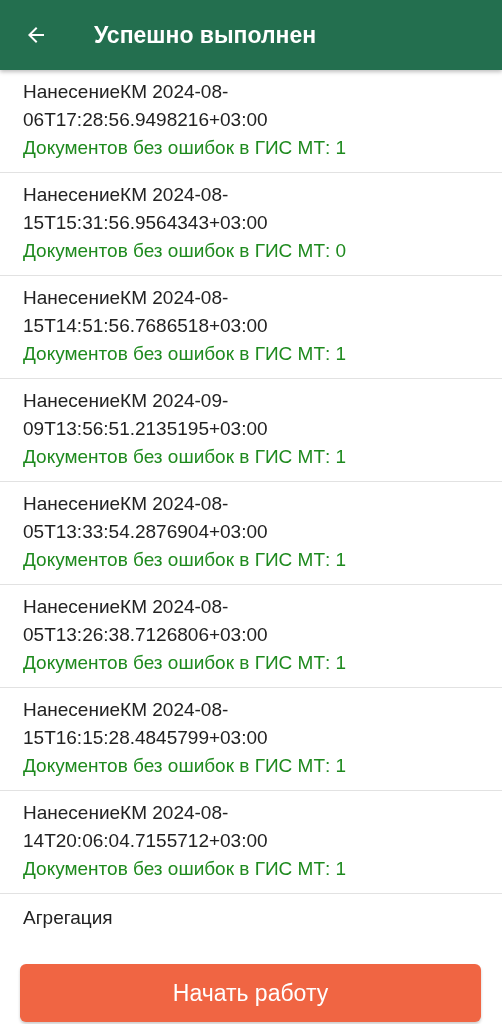  Describe the element at coordinates (68, 918) in the screenshot. I see `section-label: Агрегация` at that location.